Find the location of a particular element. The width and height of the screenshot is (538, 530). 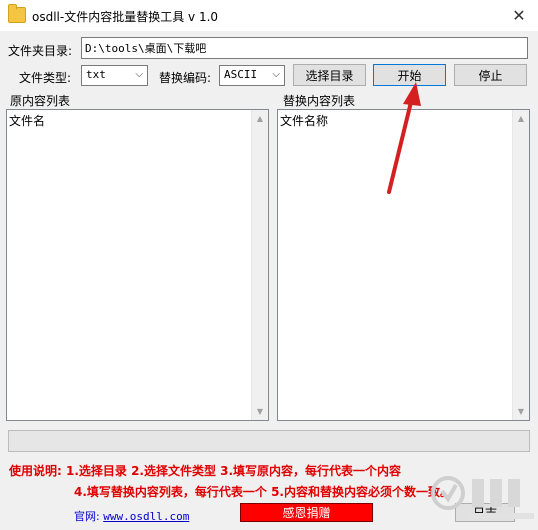

folder-path-input: D:\tools\桌面\下载吧 is located at coordinates (304, 48).